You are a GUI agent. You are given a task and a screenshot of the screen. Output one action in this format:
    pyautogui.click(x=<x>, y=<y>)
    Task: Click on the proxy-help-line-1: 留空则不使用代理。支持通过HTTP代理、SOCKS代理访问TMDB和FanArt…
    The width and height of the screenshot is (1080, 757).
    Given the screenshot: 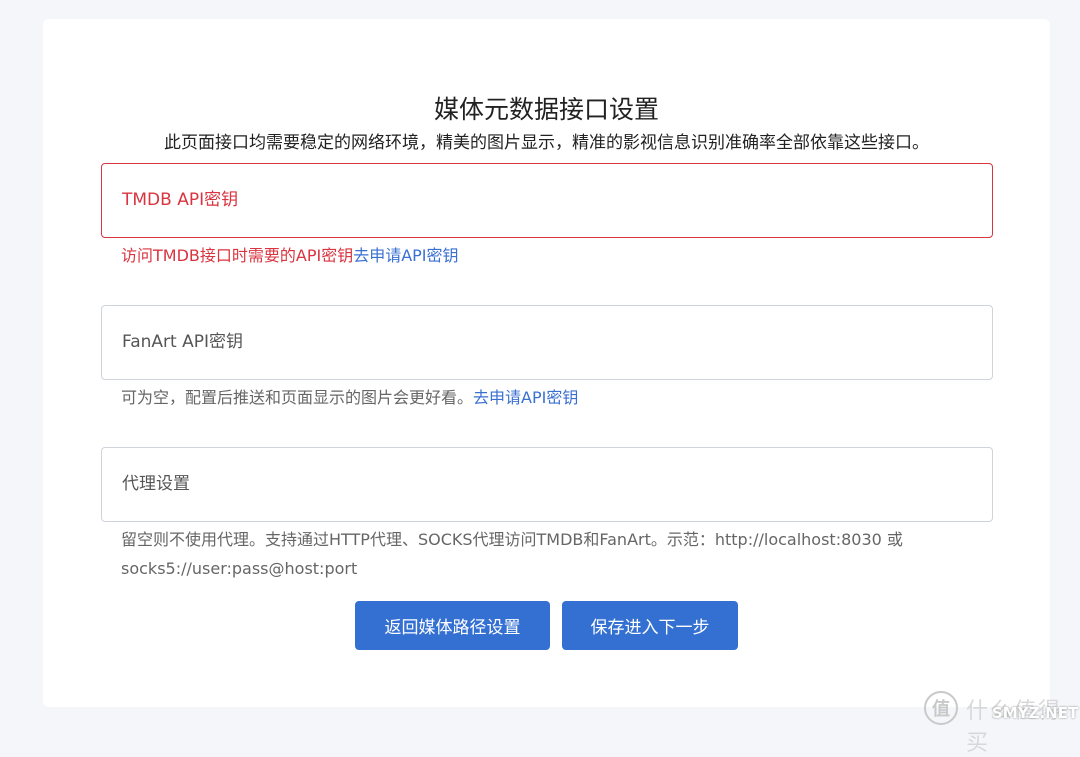 What is the action you would take?
    pyautogui.click(x=531, y=539)
    